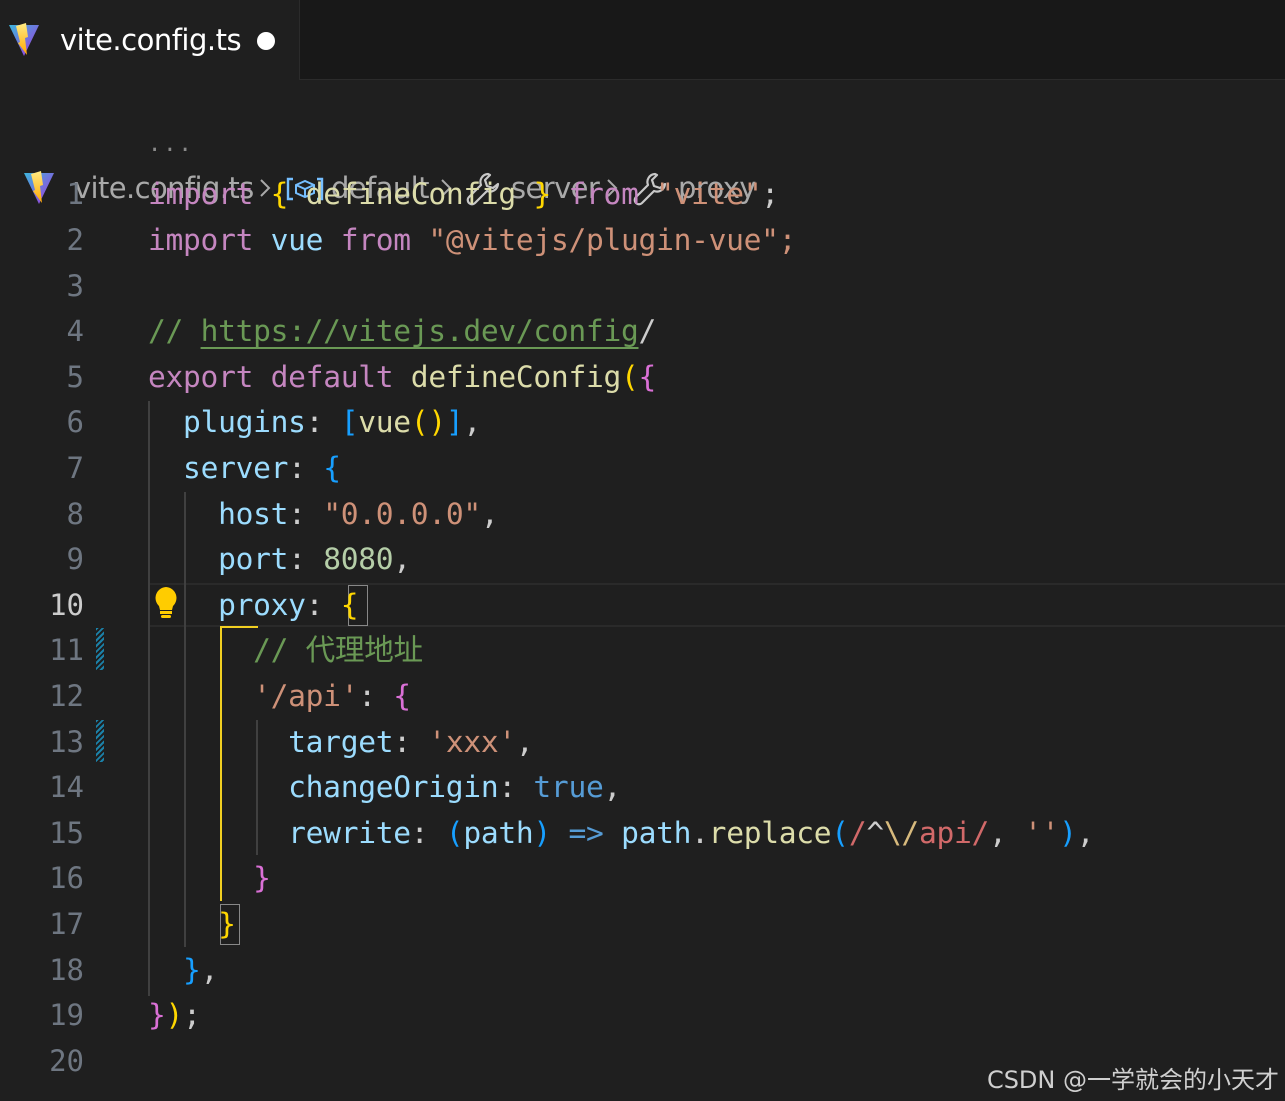 This screenshot has height=1101, width=1285. Describe the element at coordinates (66, 1061) in the screenshot. I see `line-number: 20` at that location.